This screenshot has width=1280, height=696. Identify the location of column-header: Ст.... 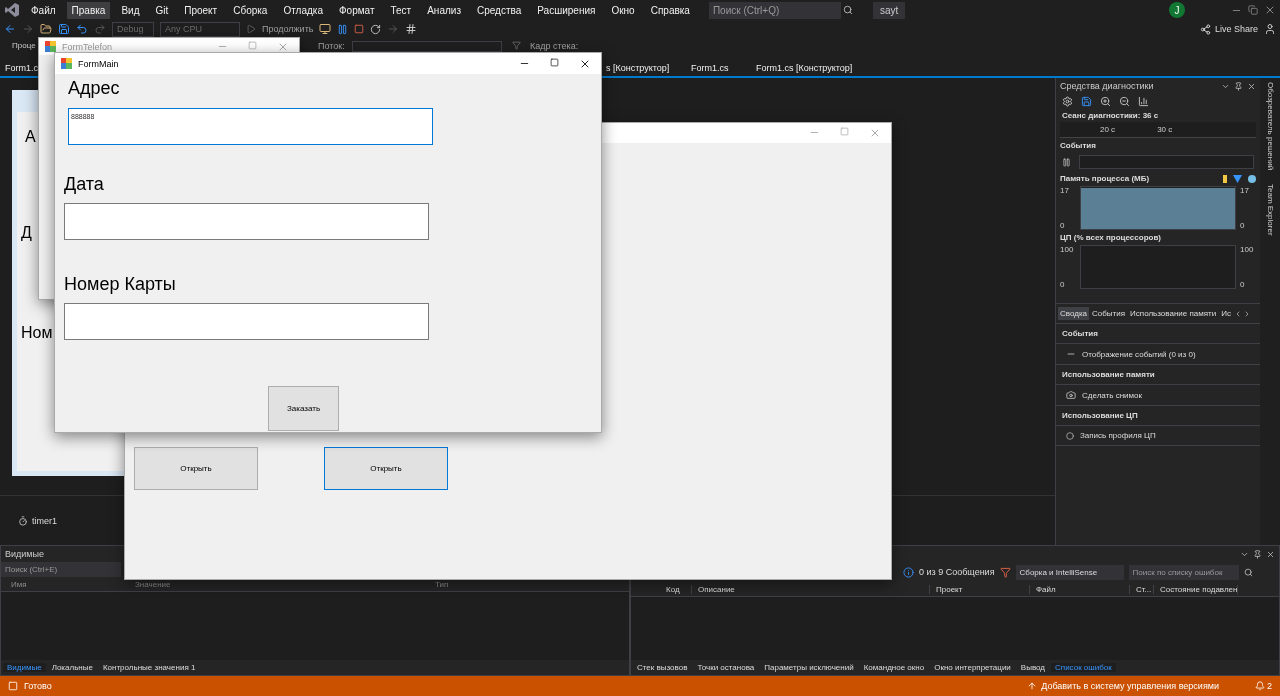
(1142, 589).